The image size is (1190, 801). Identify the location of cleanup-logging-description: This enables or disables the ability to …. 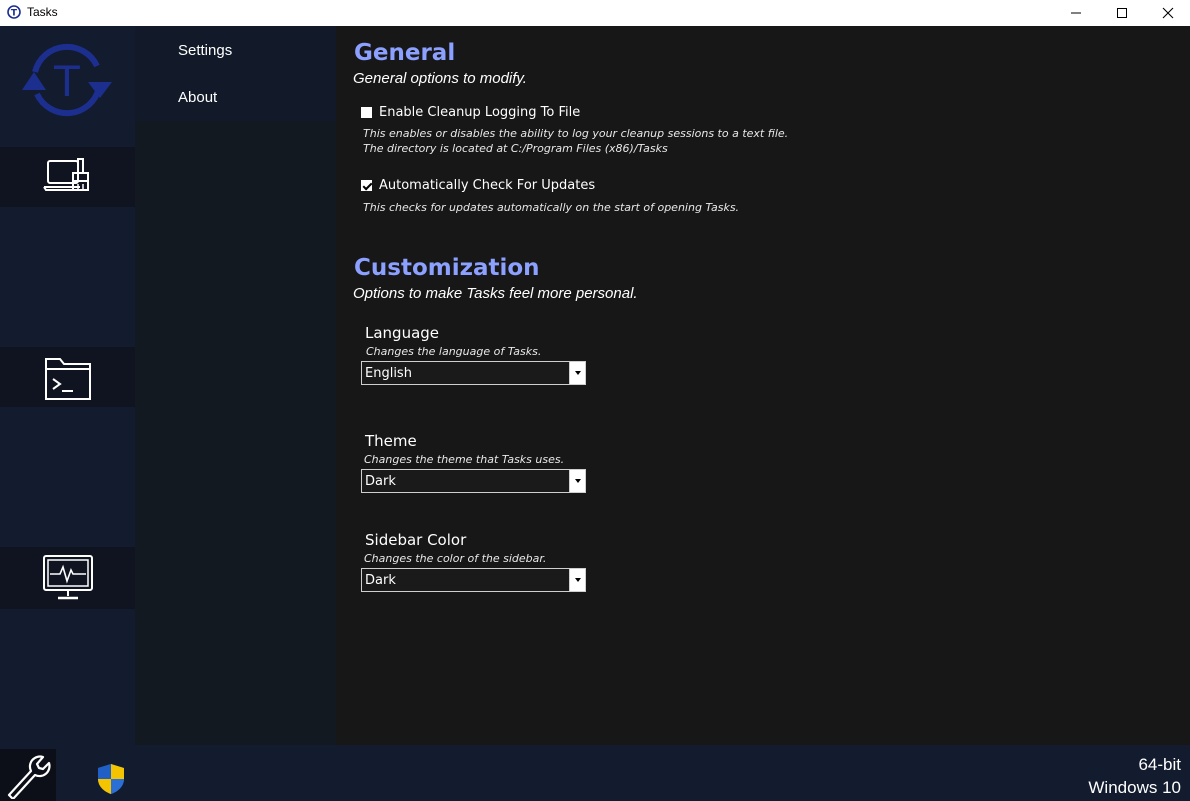
(575, 141).